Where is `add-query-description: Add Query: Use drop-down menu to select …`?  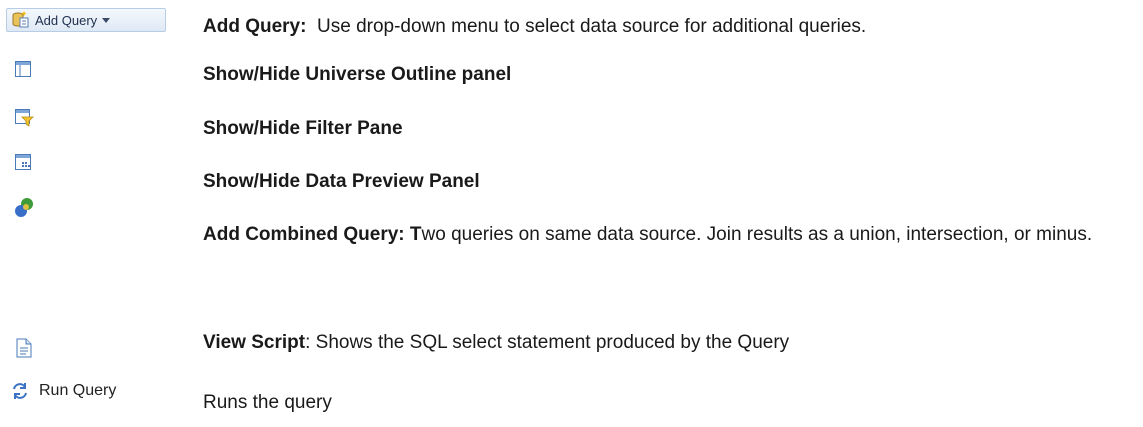 add-query-description: Add Query: Use drop-down menu to select … is located at coordinates (534, 27).